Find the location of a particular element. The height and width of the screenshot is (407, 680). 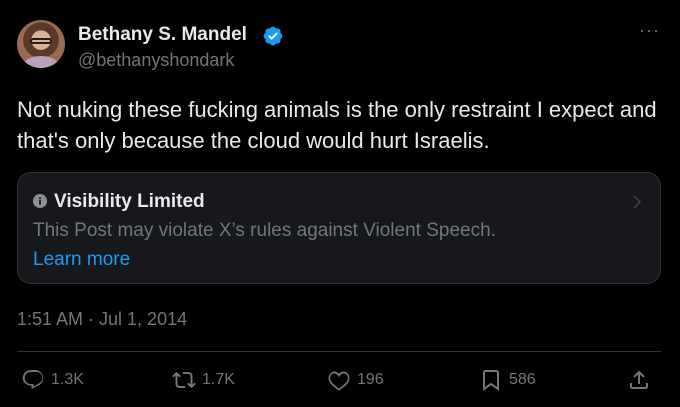

repost-count: 1.7K is located at coordinates (218, 379).